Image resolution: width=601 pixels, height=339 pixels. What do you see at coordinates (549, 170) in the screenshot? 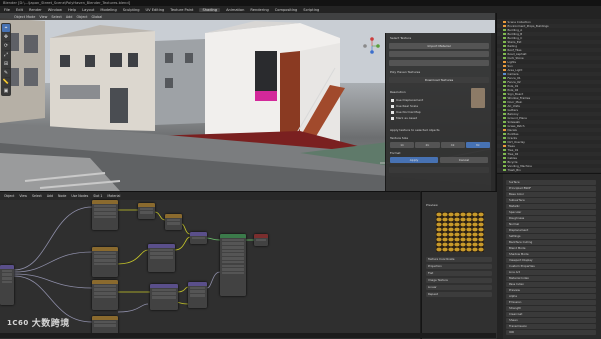
I see `outliner-item: Trash_Bin` at bounding box center [549, 170].